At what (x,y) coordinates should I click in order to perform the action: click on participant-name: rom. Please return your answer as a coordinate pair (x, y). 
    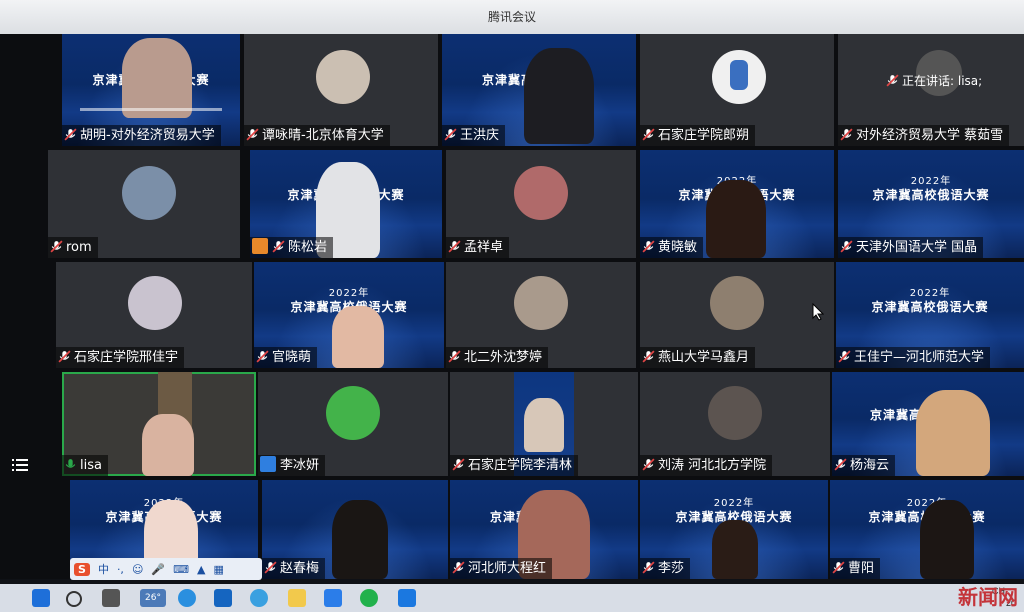
    Looking at the image, I should click on (79, 247).